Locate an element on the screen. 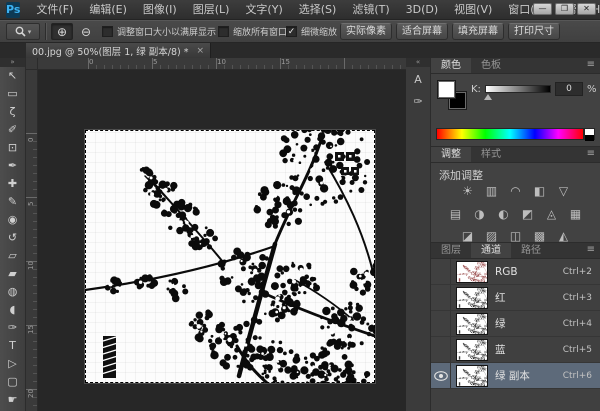 This screenshot has height=411, width=600. eyedropper-tool: ✒ is located at coordinates (12, 166).